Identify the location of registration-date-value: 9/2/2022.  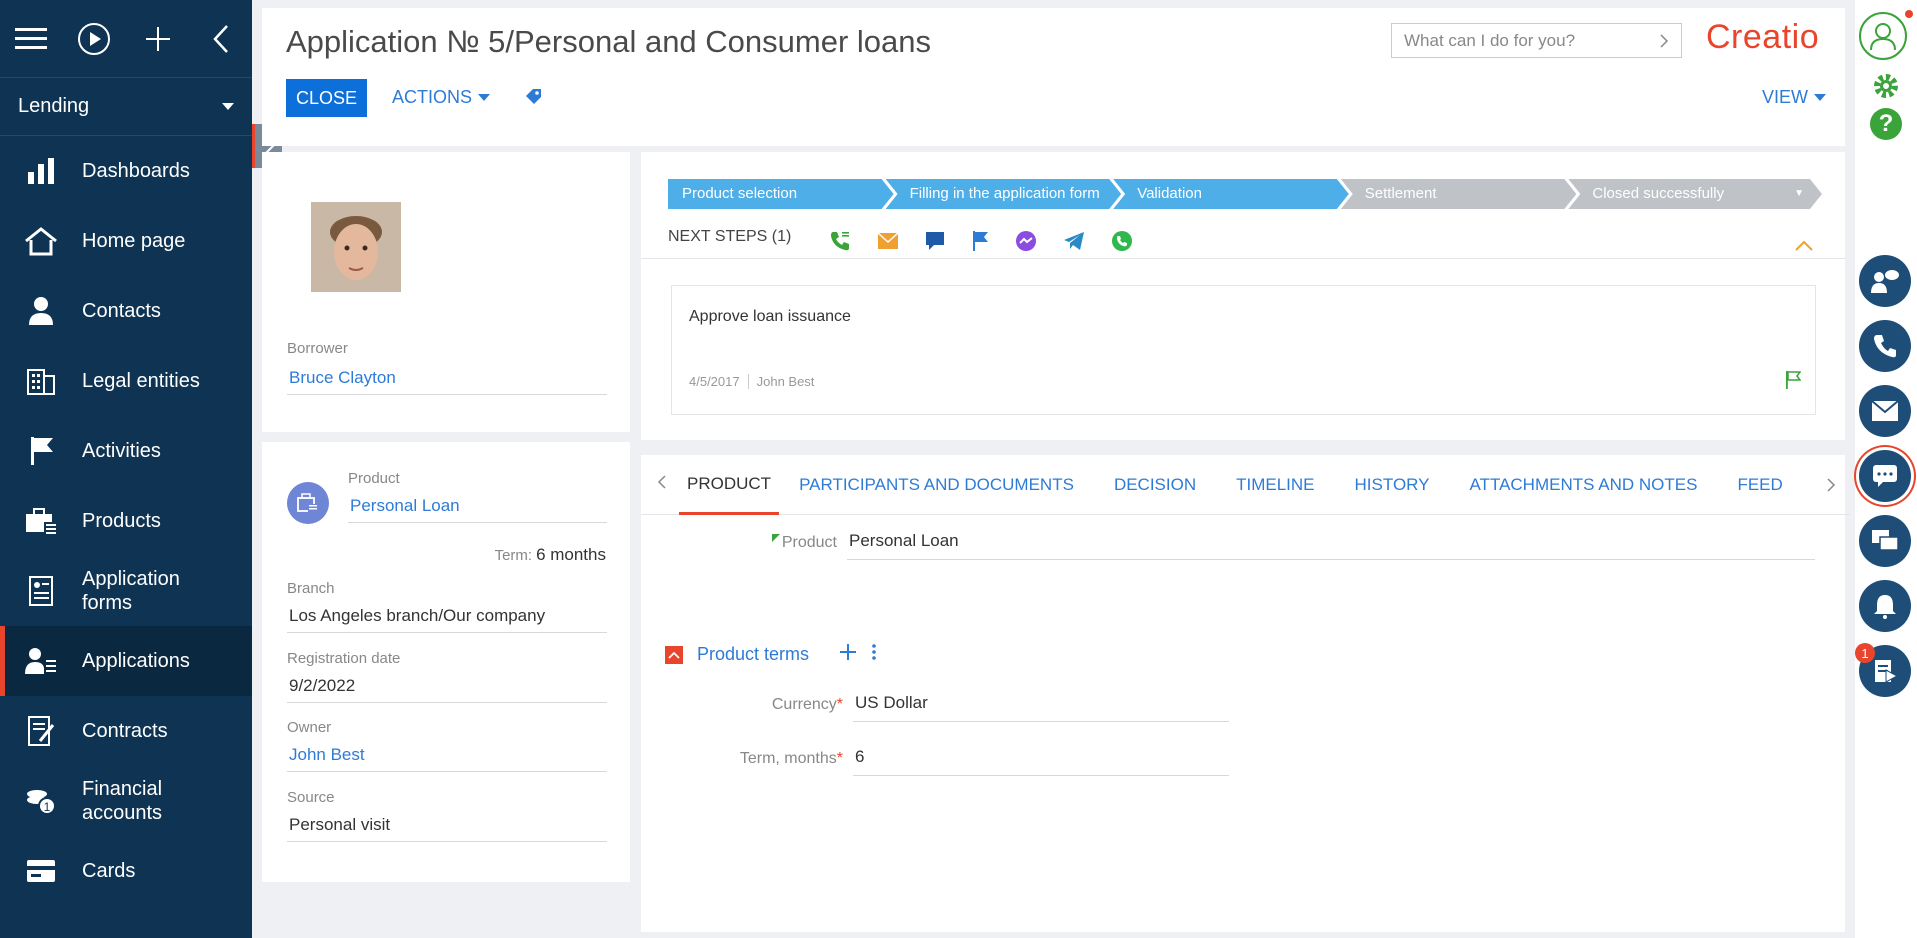
(447, 686).